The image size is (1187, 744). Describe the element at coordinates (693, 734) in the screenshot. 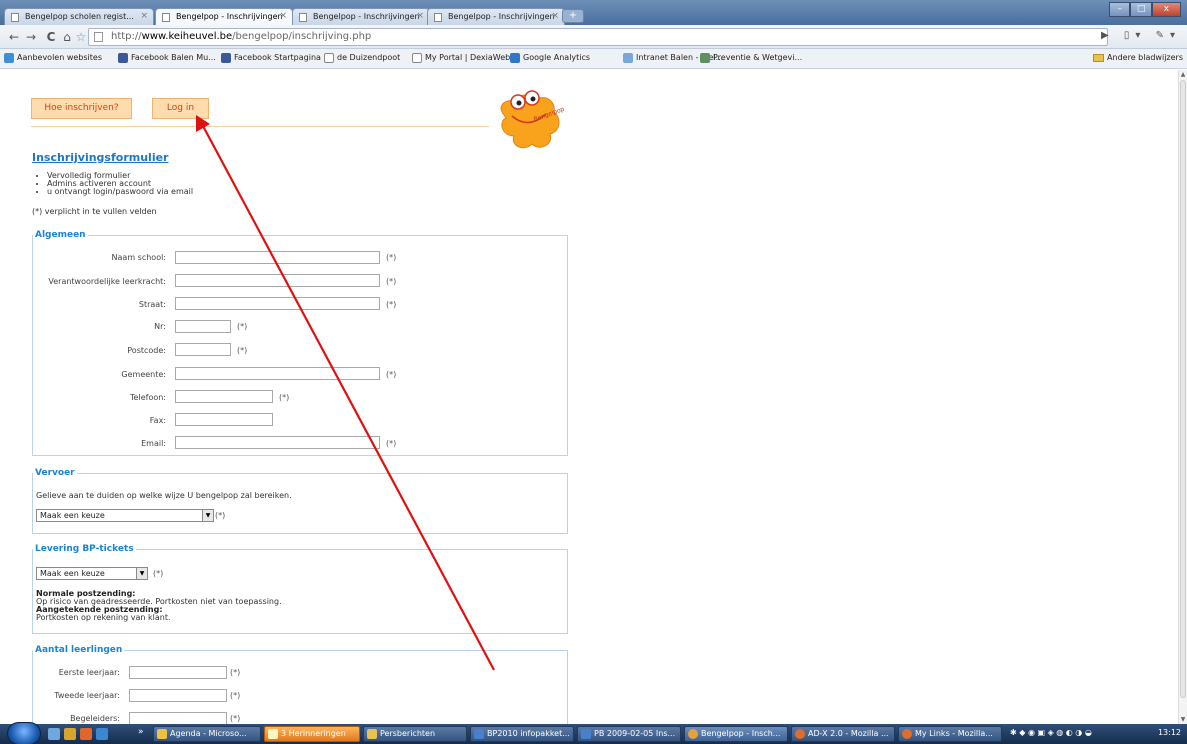

I see `chrome-icon` at that location.